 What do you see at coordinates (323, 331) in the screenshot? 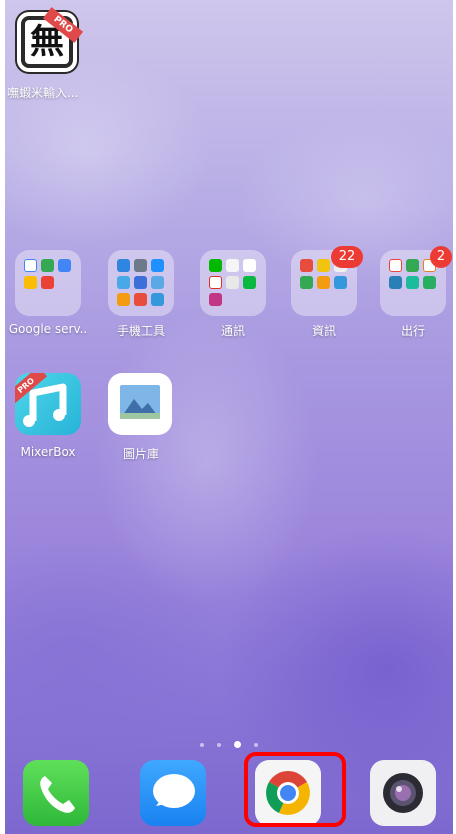
I see `folder-label: 資訊` at bounding box center [323, 331].